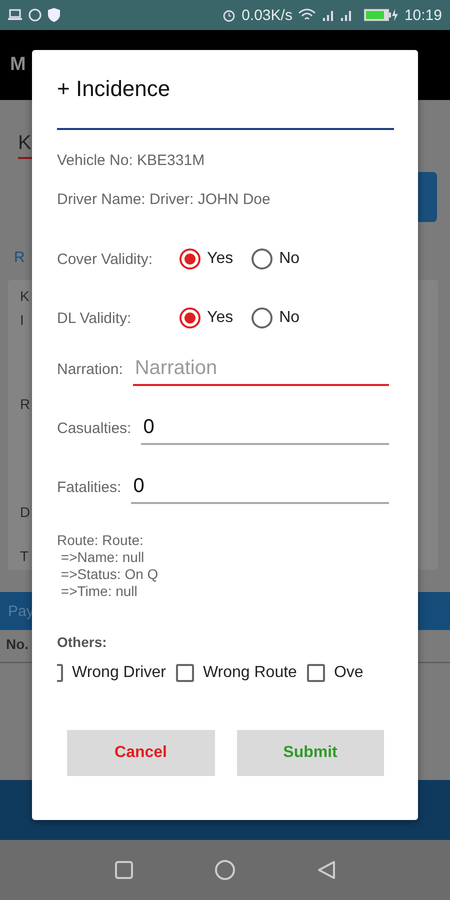  I want to click on card-text: D, so click(25, 513).